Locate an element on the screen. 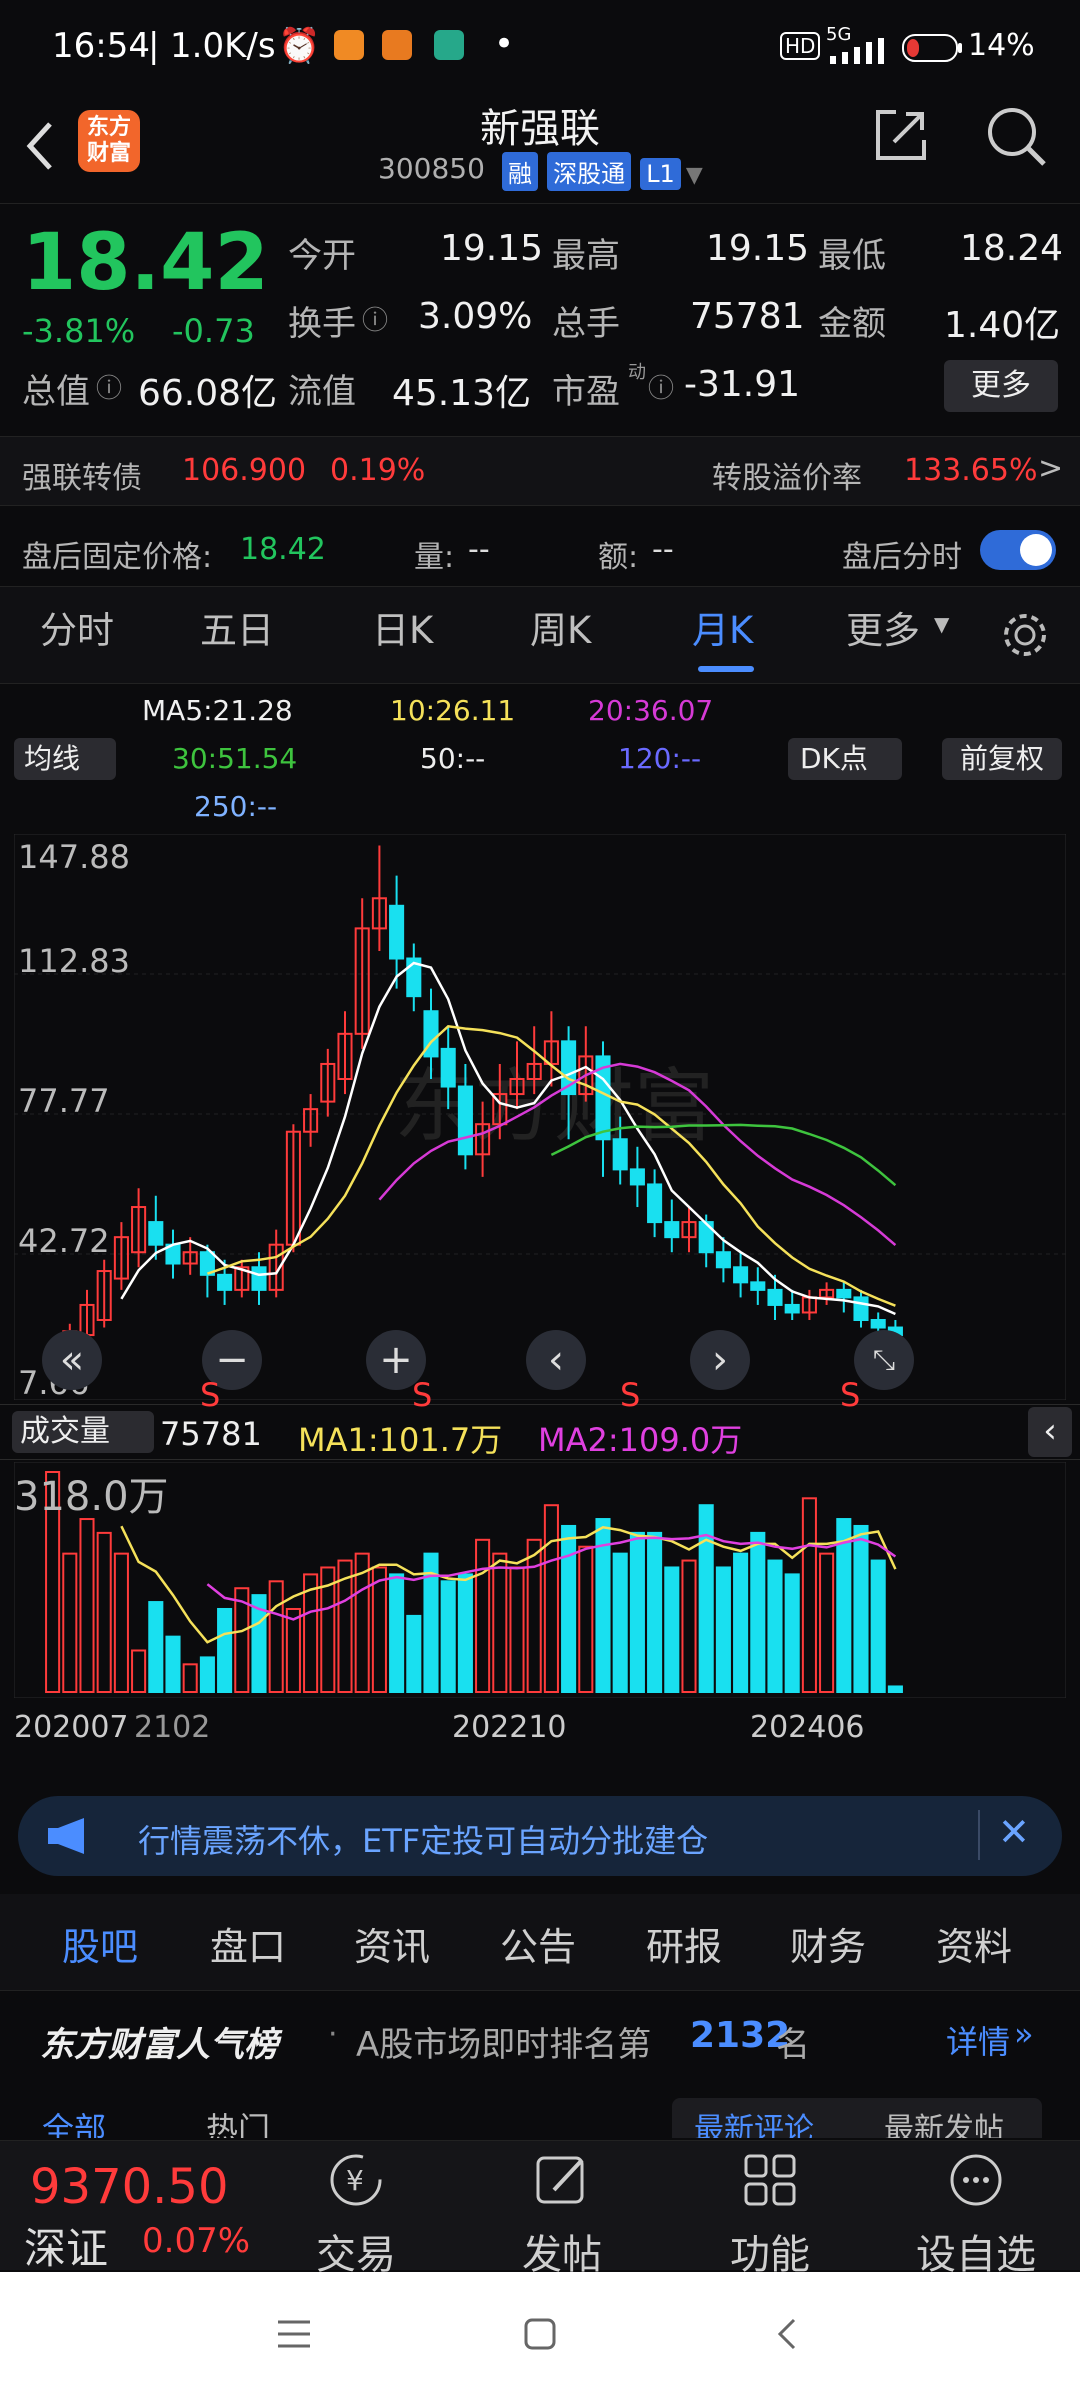 The width and height of the screenshot is (1080, 2400). price-change: -0.73 is located at coordinates (213, 331).